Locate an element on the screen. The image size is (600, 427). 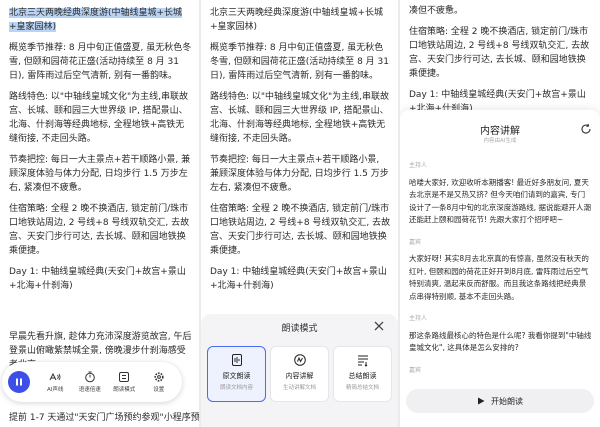
mode-subtitle: 朗读文档内容 is located at coordinates (236, 388).